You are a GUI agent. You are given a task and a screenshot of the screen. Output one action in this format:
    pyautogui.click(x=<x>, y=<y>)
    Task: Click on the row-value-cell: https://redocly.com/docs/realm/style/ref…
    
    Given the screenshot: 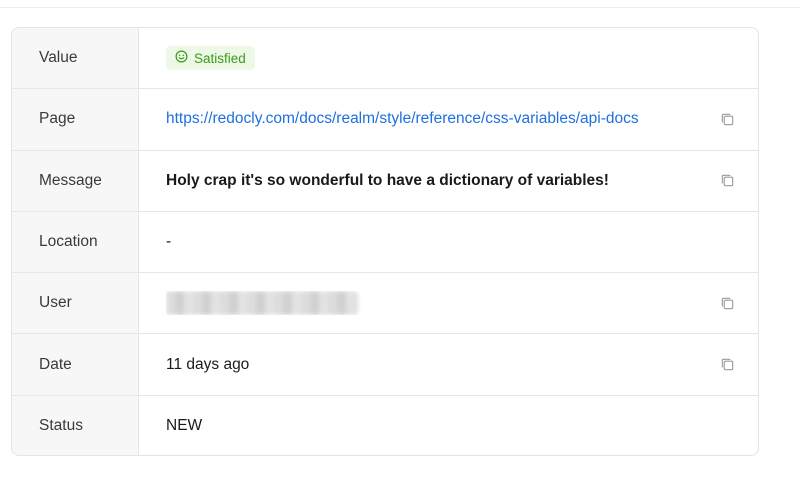 What is the action you would take?
    pyautogui.click(x=448, y=119)
    